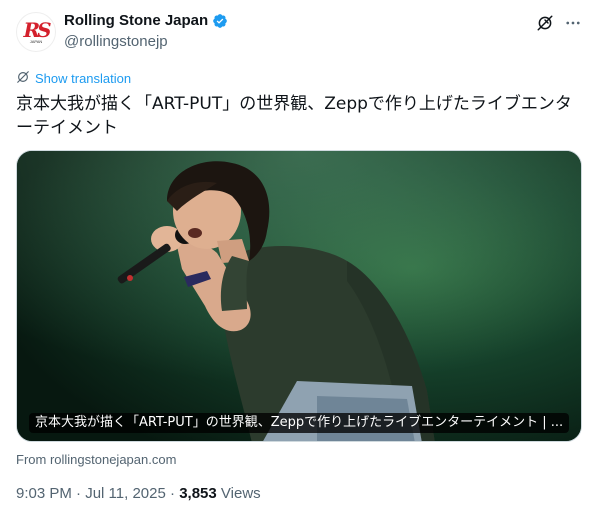 This screenshot has height=512, width=598. What do you see at coordinates (125, 493) in the screenshot?
I see `tweet-date: Jul 11, 2025` at bounding box center [125, 493].